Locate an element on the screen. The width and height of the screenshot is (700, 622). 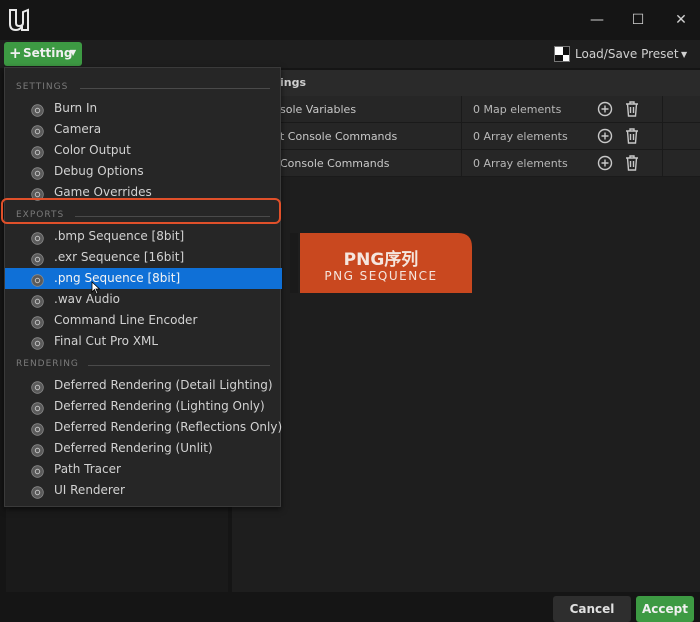
property-row: t Console Commands 0 Array elements is located at coordinates (466, 136).